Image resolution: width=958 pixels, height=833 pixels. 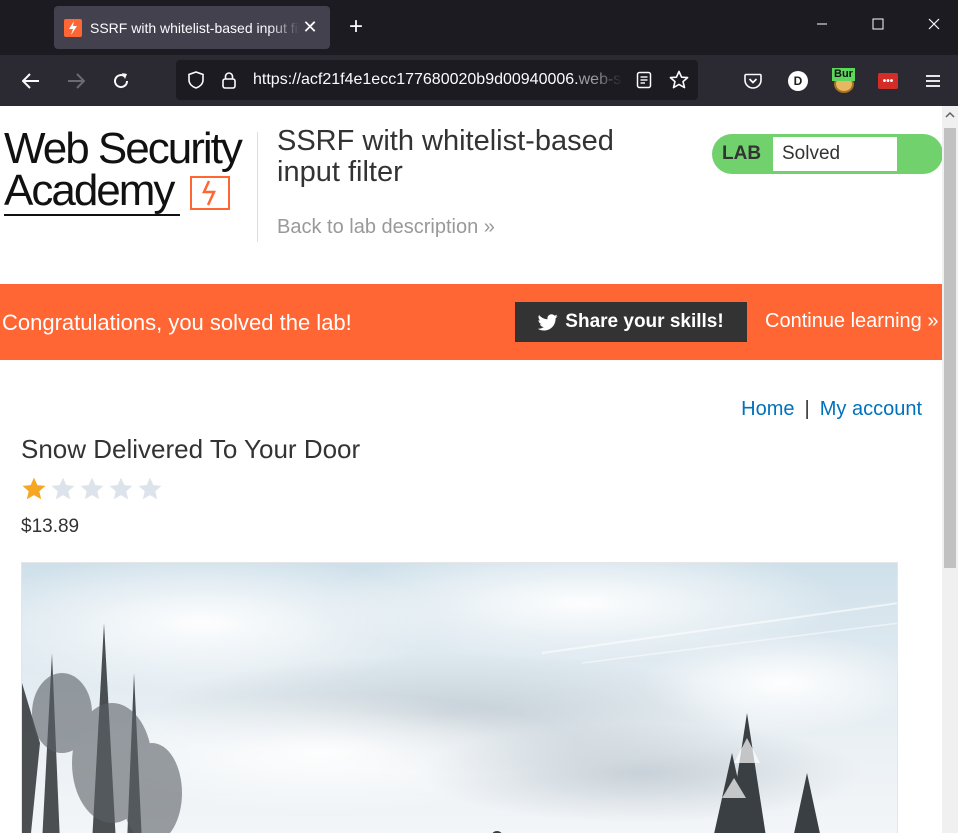 I want to click on scroll-up-arrow-icon, so click(x=950, y=115).